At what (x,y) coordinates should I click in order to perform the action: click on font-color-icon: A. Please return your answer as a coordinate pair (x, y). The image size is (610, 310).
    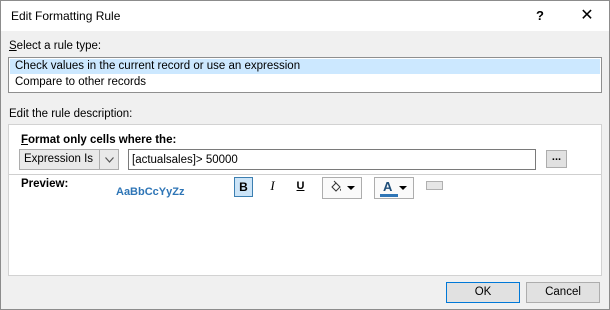
    Looking at the image, I should click on (388, 186).